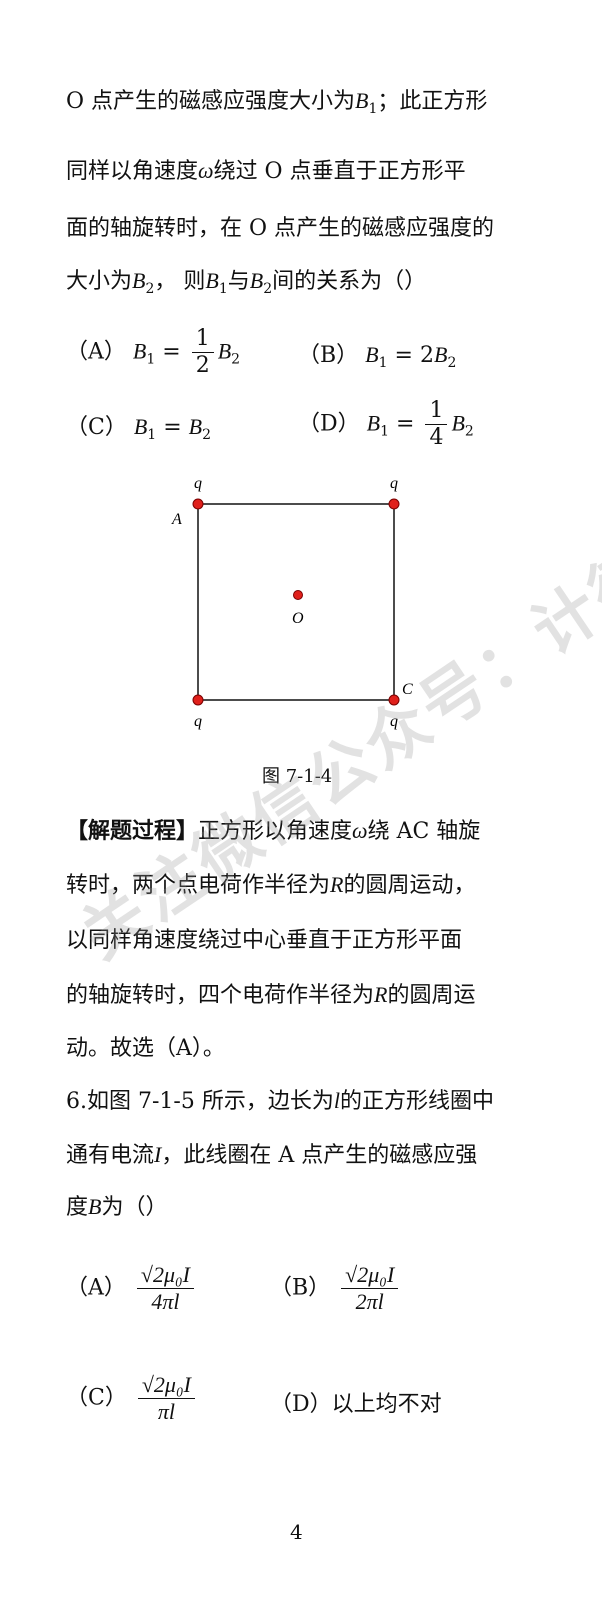 Image resolution: width=602 pixels, height=1606 pixels. What do you see at coordinates (280, 228) in the screenshot?
I see `q5-line-3: 面的轴旋转时，在 O 点产生的磁感应强度的` at bounding box center [280, 228].